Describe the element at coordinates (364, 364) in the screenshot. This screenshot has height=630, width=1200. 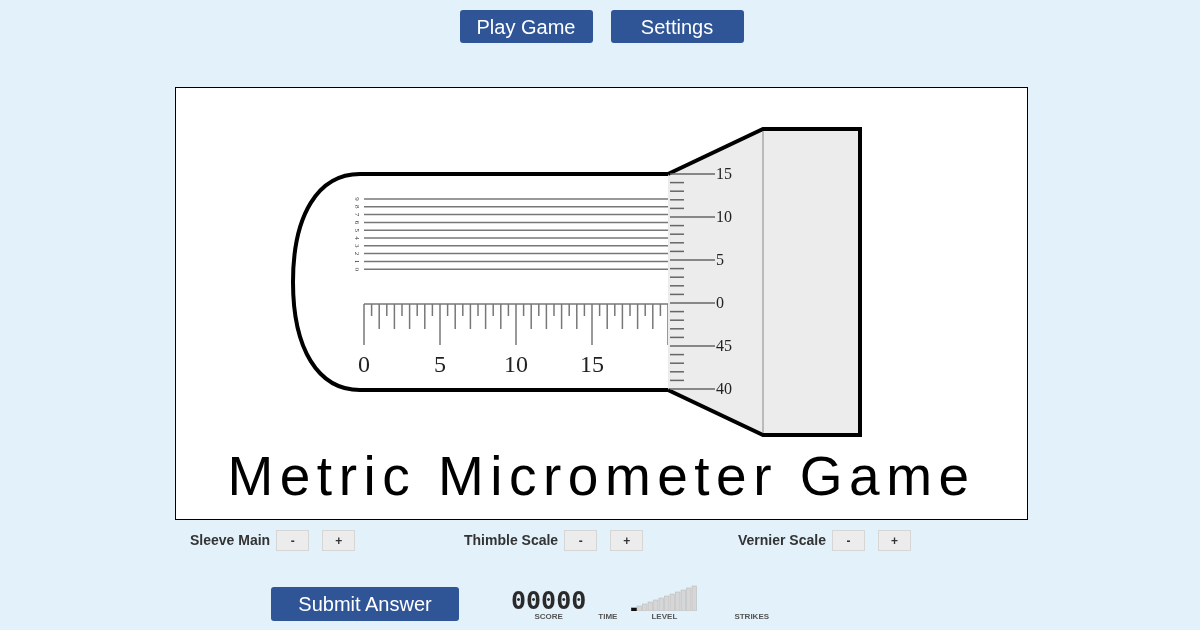
I see `sleeve-scale-number: 0` at that location.